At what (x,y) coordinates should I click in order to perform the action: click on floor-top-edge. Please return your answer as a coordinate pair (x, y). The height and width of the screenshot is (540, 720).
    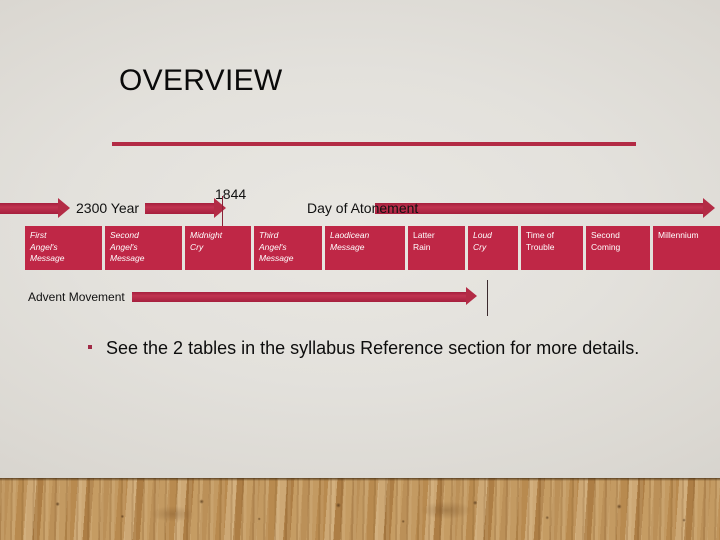
    Looking at the image, I should click on (360, 479).